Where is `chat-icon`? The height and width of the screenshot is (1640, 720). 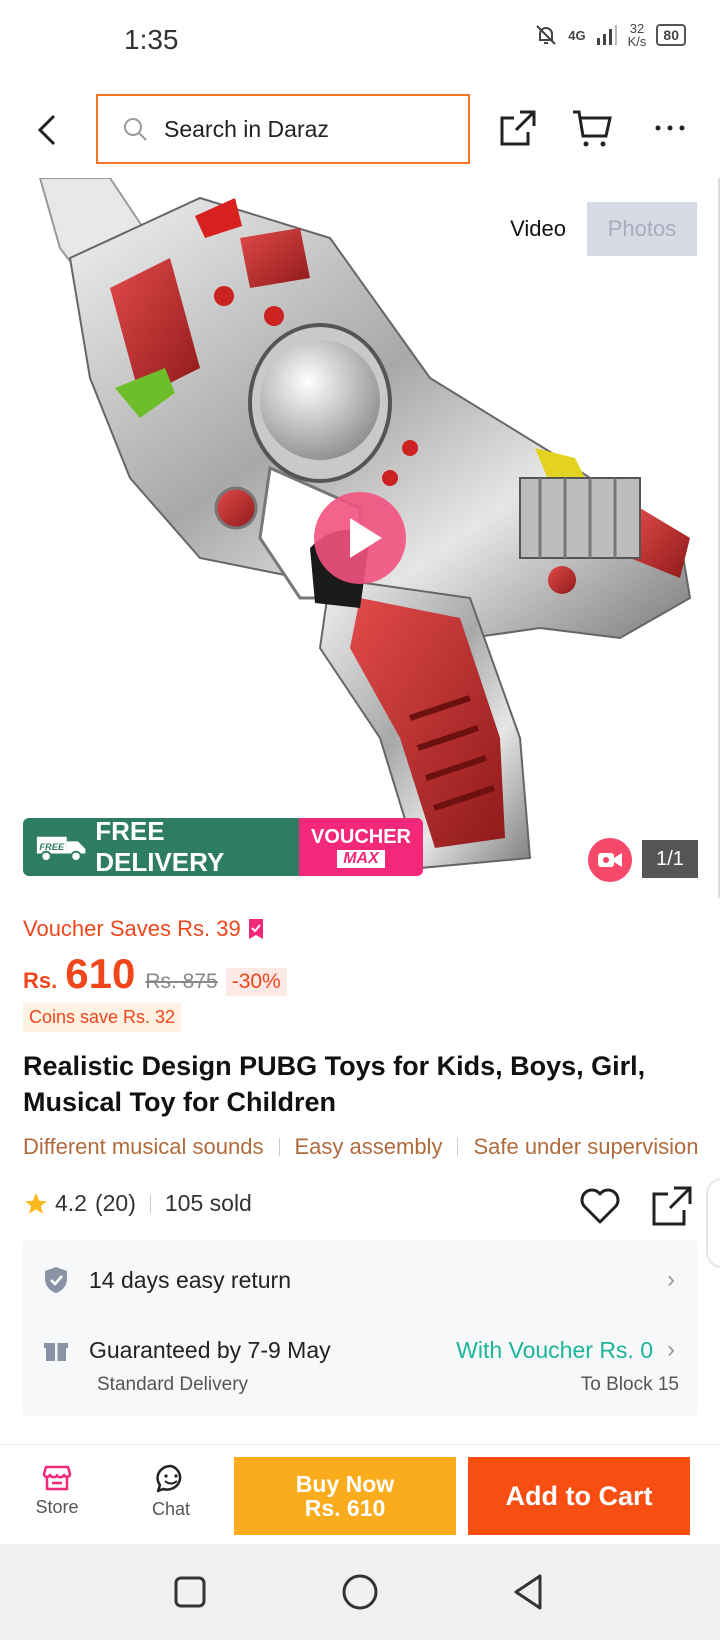 chat-icon is located at coordinates (169, 1478).